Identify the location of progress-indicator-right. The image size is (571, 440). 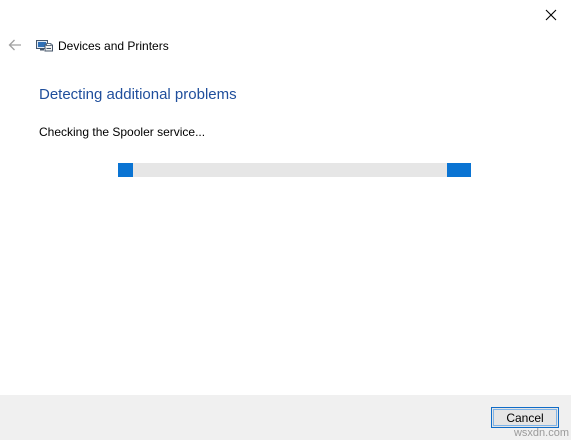
(459, 170).